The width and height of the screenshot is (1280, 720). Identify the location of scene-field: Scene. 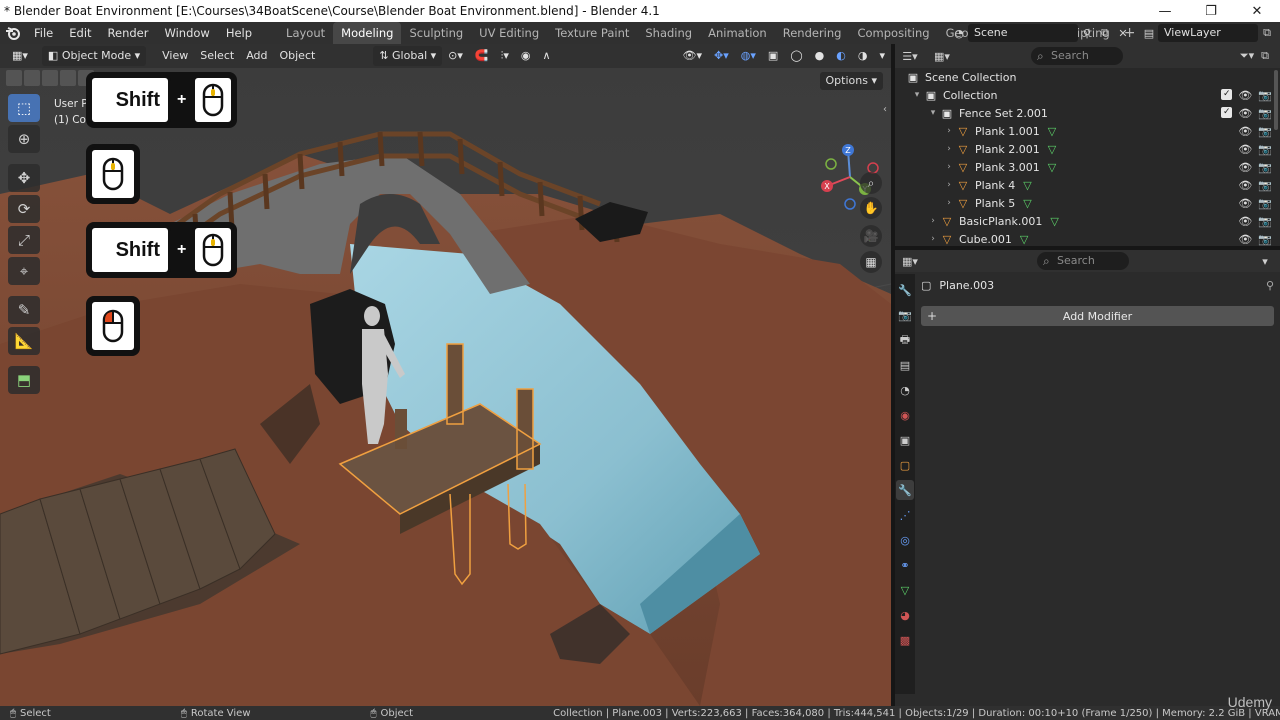
(1023, 33).